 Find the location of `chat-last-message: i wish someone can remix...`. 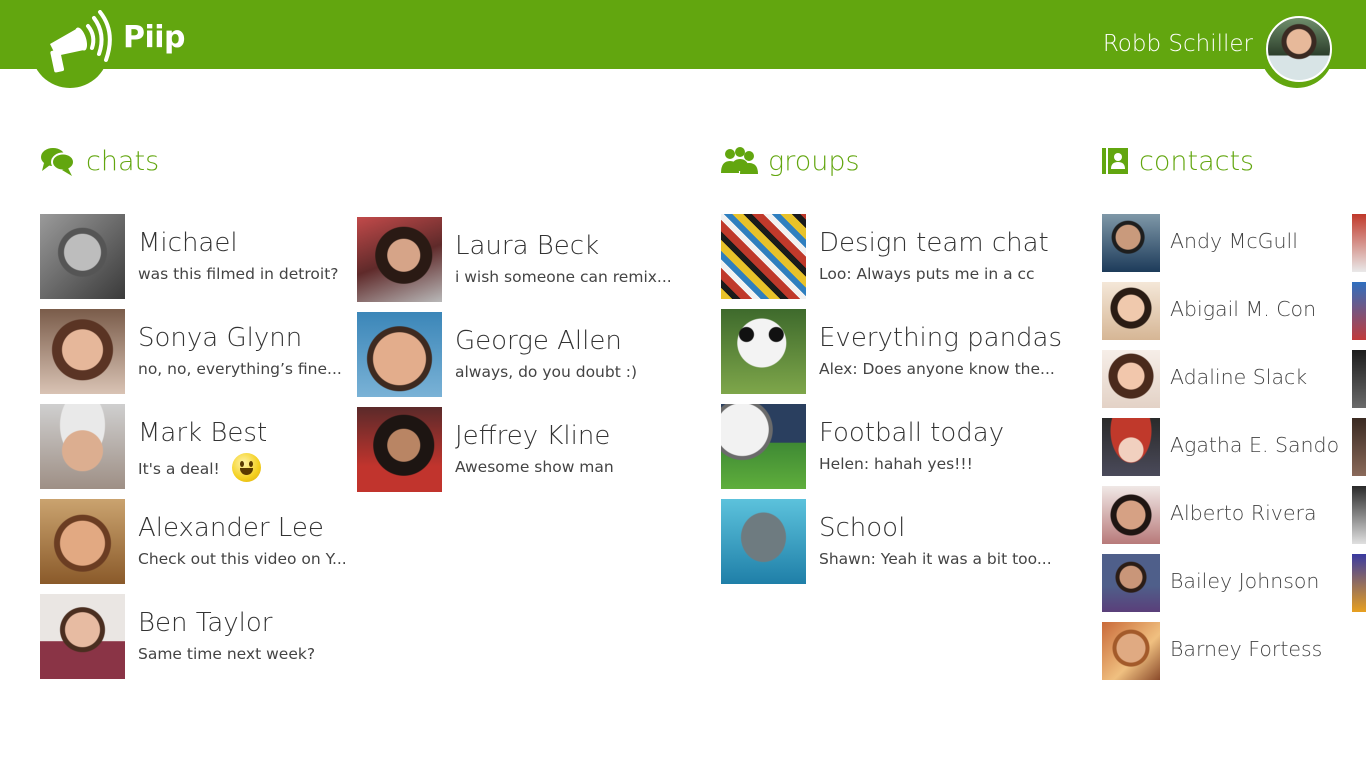

chat-last-message: i wish someone can remix... is located at coordinates (563, 277).